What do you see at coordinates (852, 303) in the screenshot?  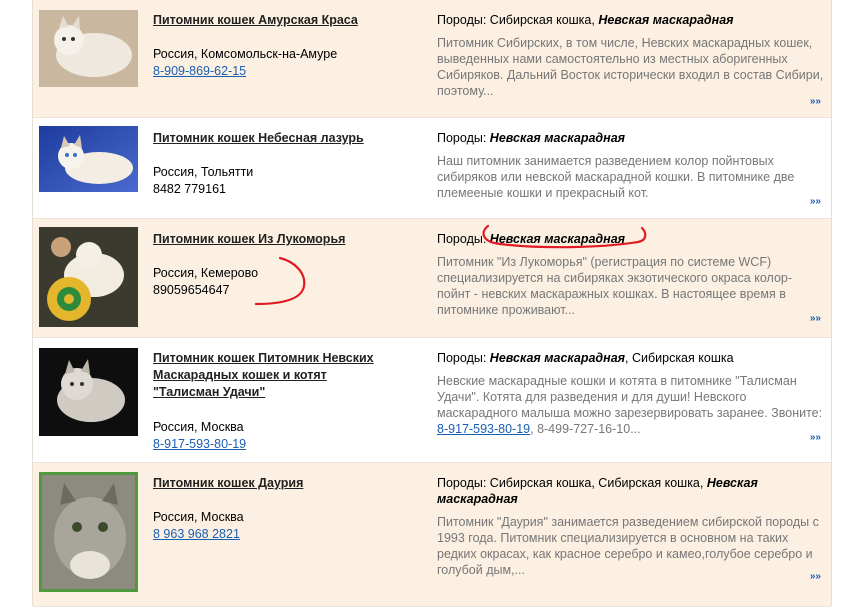 I see `right-sidebar-edge` at bounding box center [852, 303].